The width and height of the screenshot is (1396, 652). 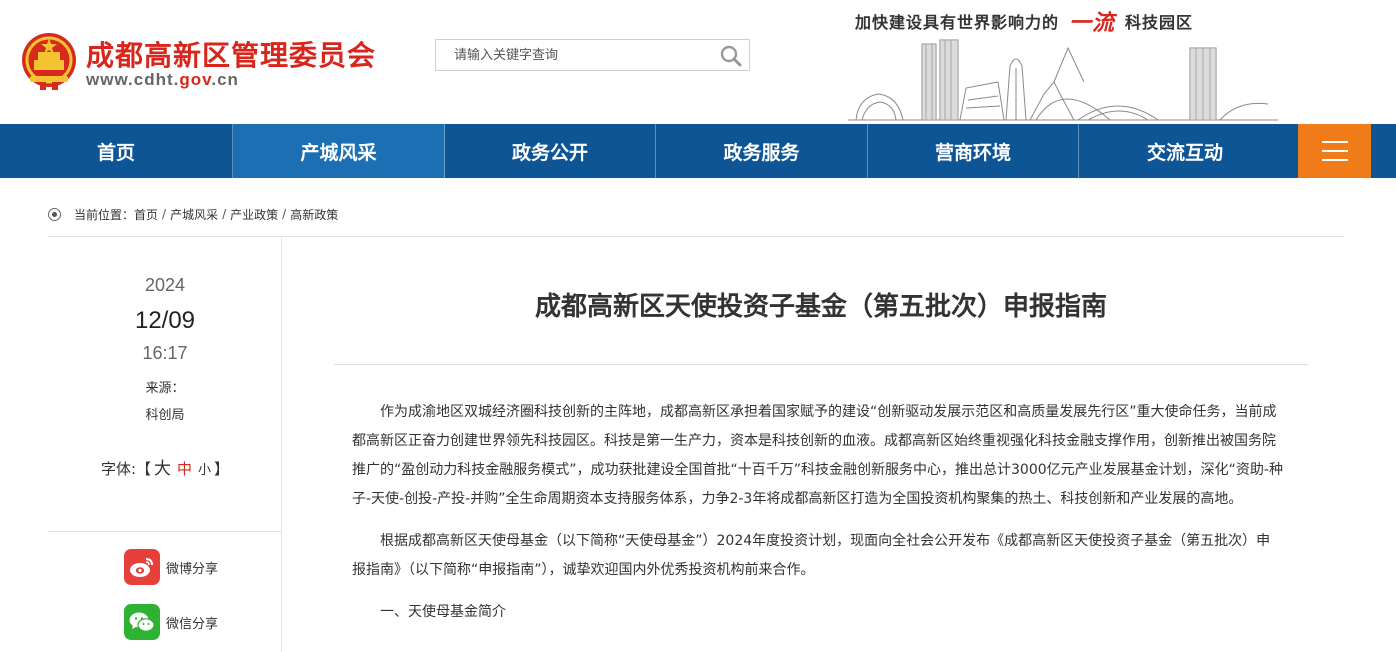 I want to click on menu-icon, so click(x=1334, y=151).